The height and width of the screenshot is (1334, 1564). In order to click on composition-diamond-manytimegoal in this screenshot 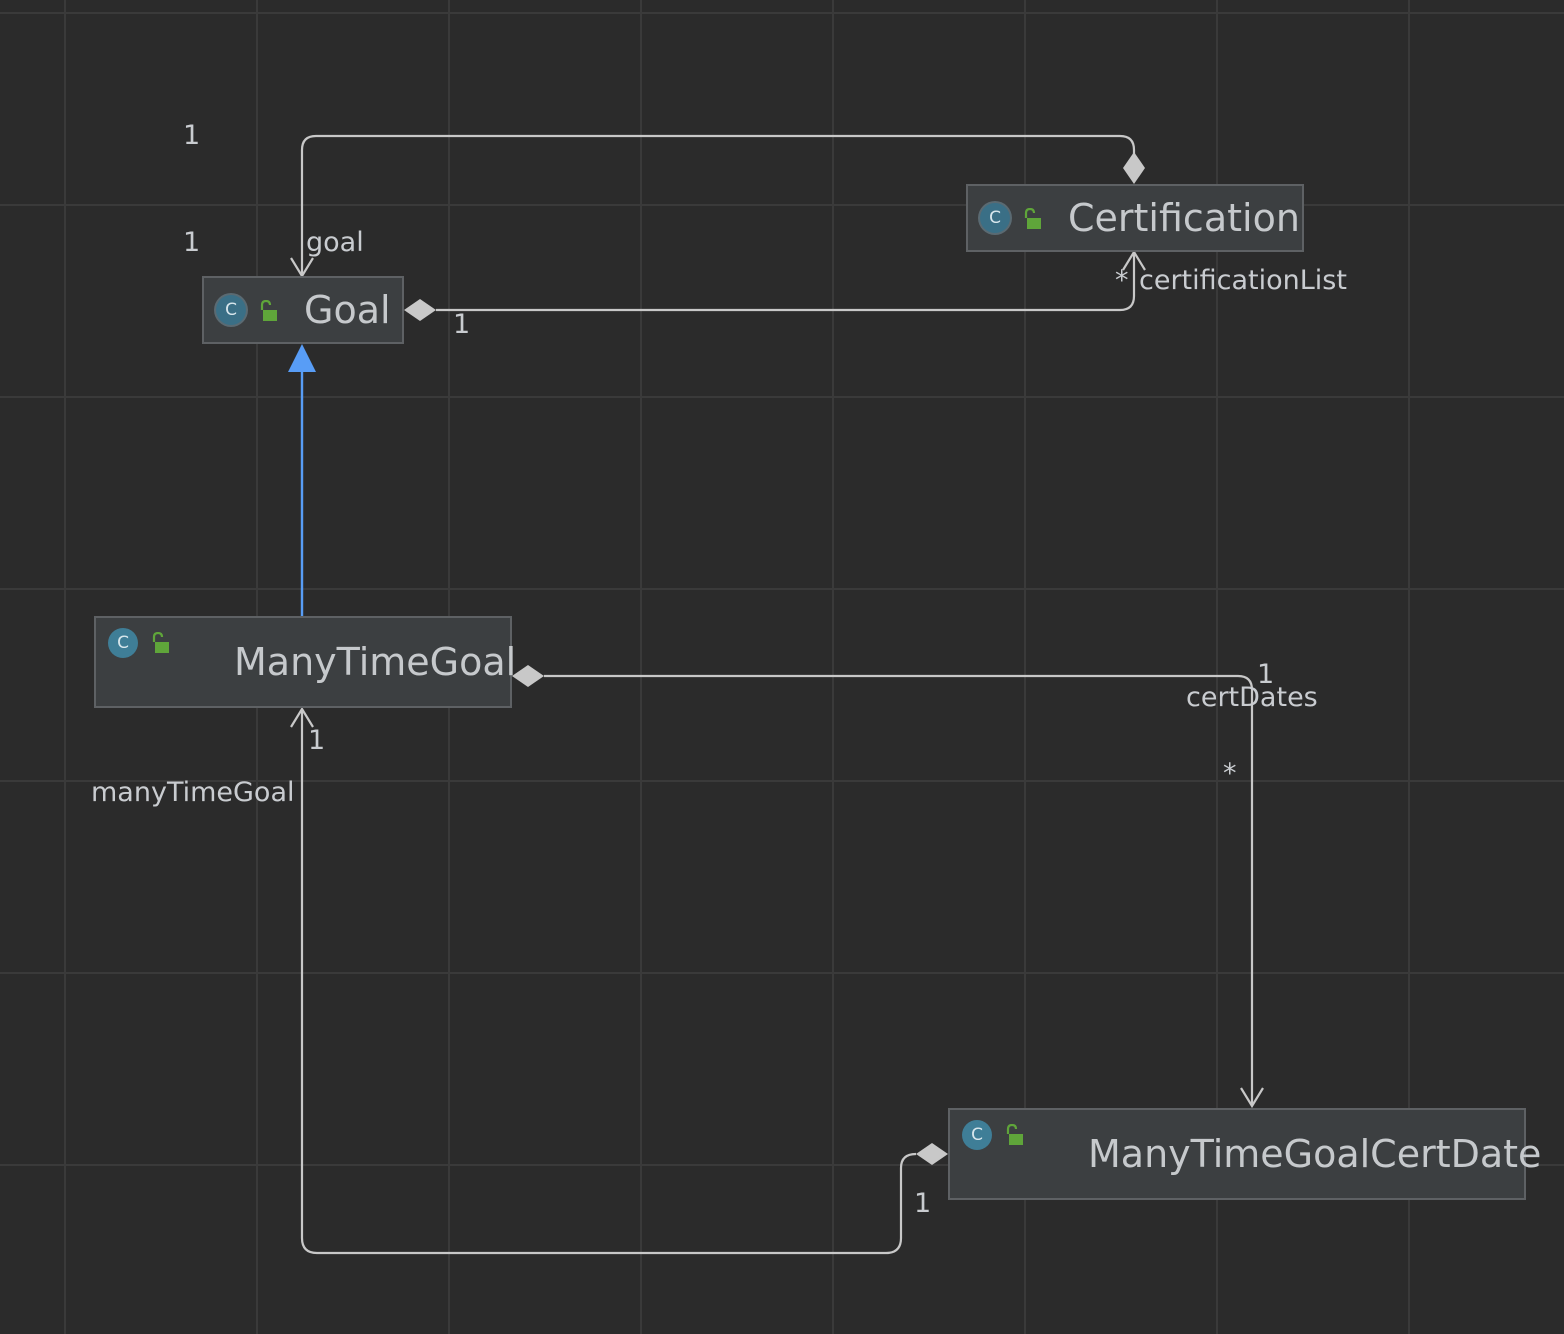, I will do `click(528, 676)`.